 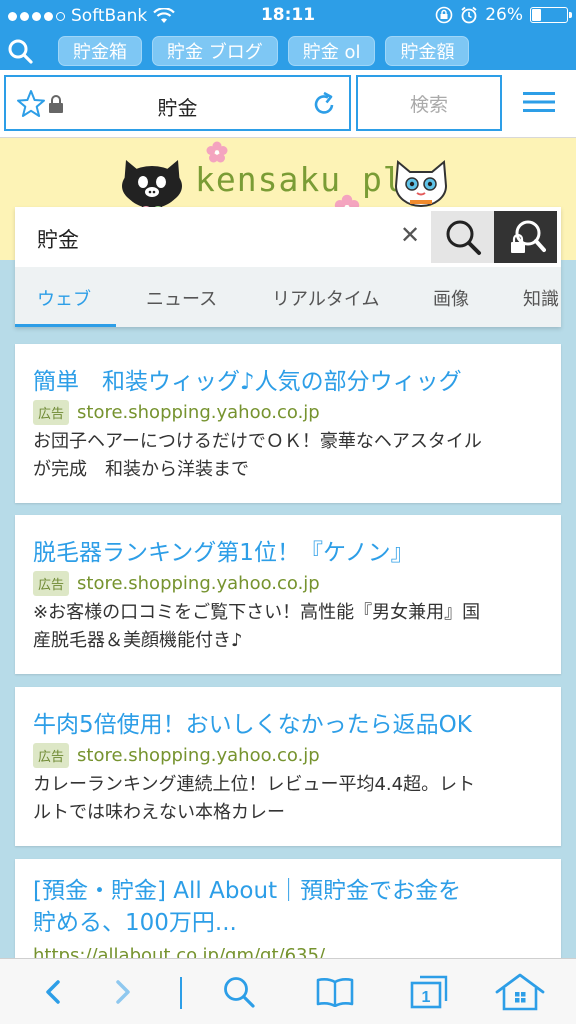 What do you see at coordinates (429, 103) in the screenshot?
I see `search-button: 検索` at bounding box center [429, 103].